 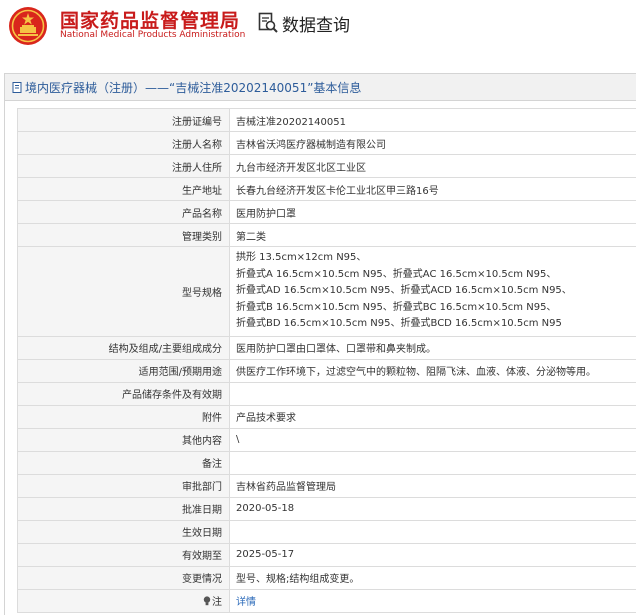 What do you see at coordinates (432, 485) in the screenshot?
I see `field-value: 吉林省药品监督管理局` at bounding box center [432, 485].